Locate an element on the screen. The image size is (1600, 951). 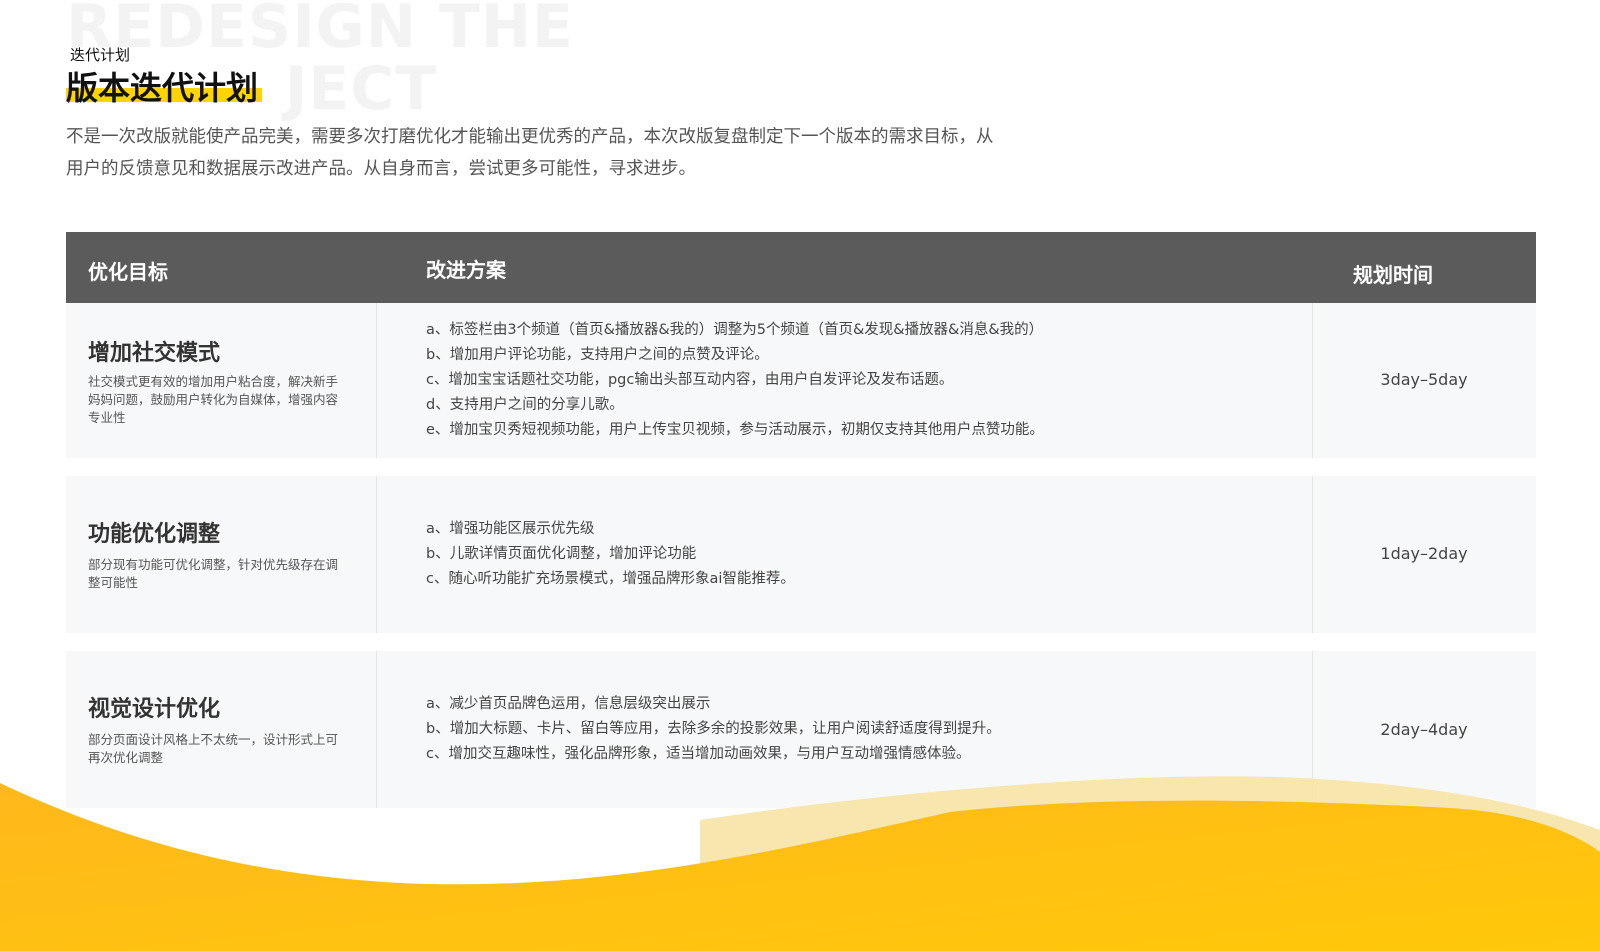
plan-item: b、增加用户评论功能，支持用户之间的点赞及评论。 is located at coordinates (597, 355).